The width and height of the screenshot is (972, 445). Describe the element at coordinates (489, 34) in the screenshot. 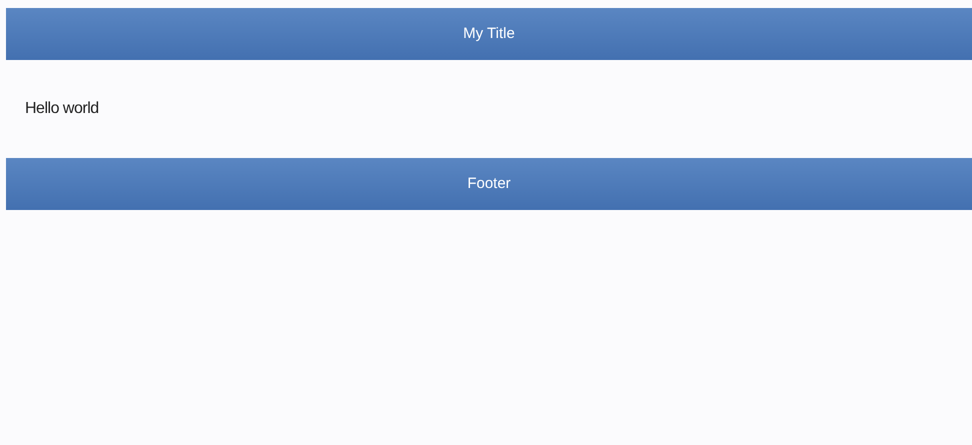

I see `page-title: My Title` at that location.